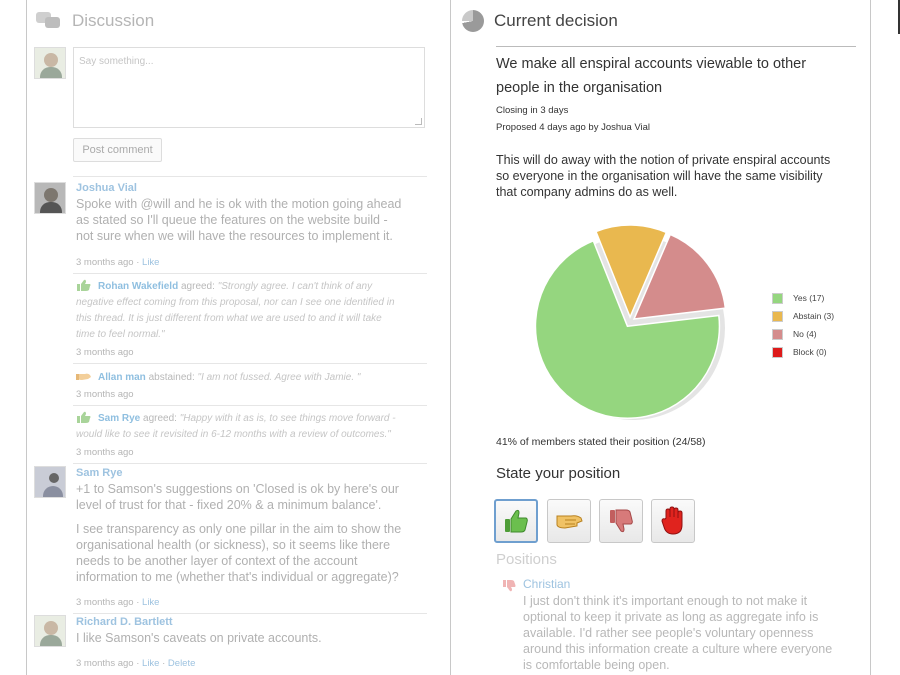 This screenshot has height=675, width=900. I want to click on positions-title: Positions, so click(526, 559).